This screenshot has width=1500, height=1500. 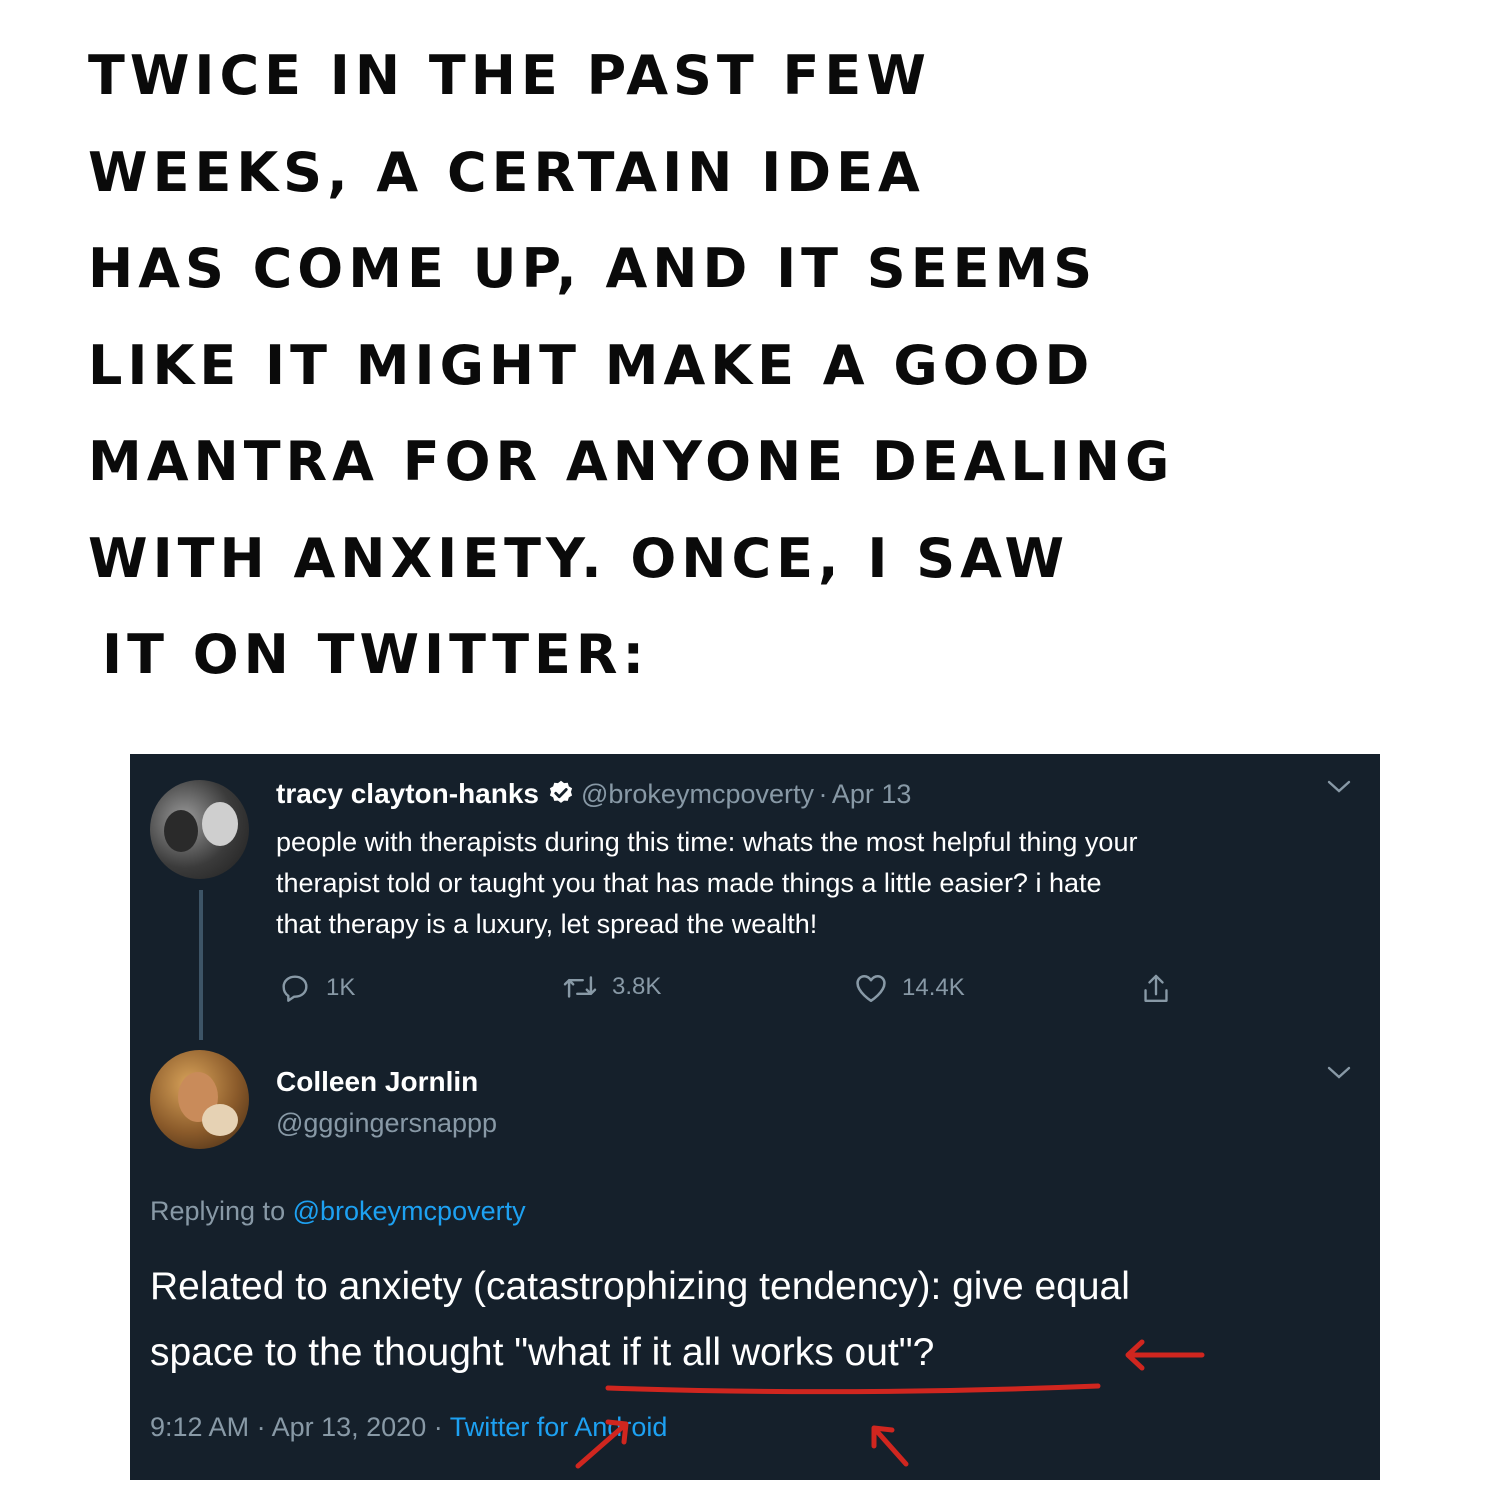 I want to click on caption-line: MANTRA FOR ANYONE DEALING, so click(x=631, y=461).